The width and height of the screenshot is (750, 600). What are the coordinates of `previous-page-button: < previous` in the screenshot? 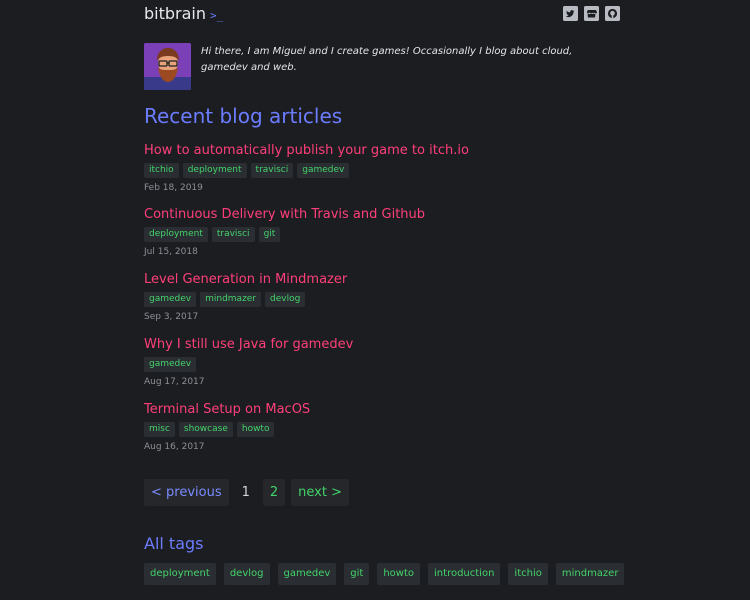 It's located at (186, 492).